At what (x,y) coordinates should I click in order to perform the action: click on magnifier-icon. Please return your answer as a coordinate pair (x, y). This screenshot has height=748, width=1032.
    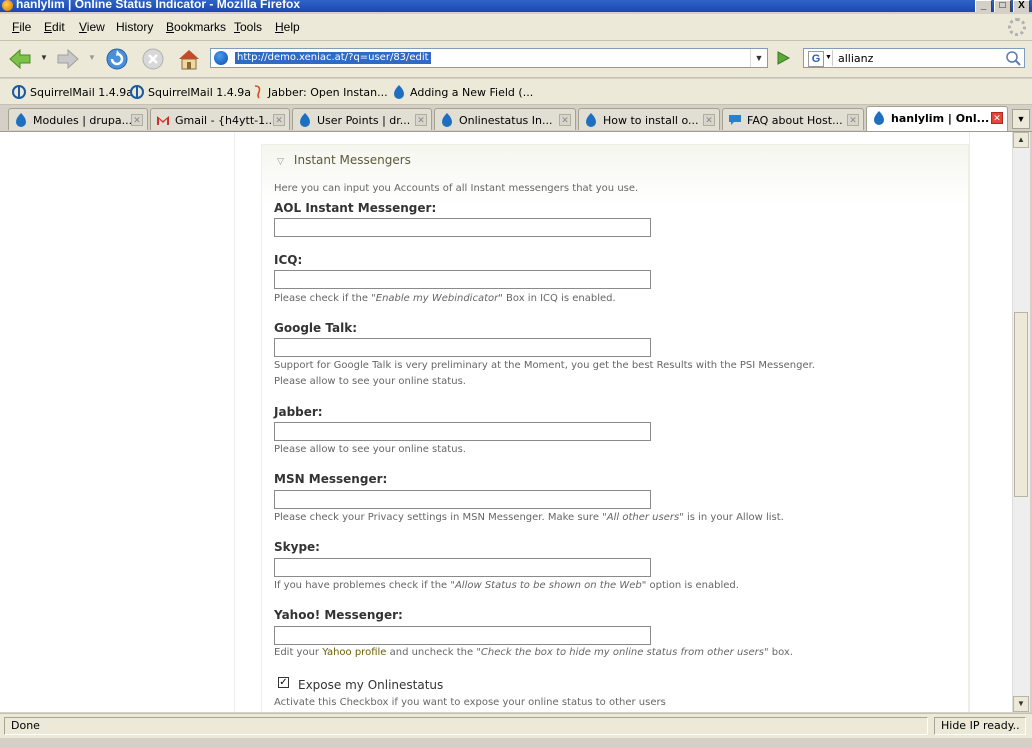
    Looking at the image, I should click on (1013, 58).